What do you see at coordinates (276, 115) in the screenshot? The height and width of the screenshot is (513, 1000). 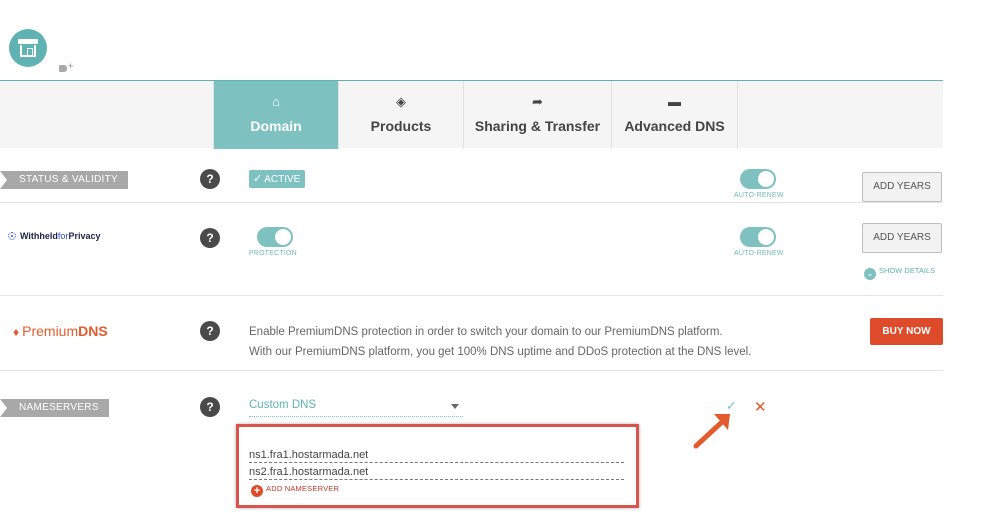 I see `tab-domain: ⌂ Domain` at bounding box center [276, 115].